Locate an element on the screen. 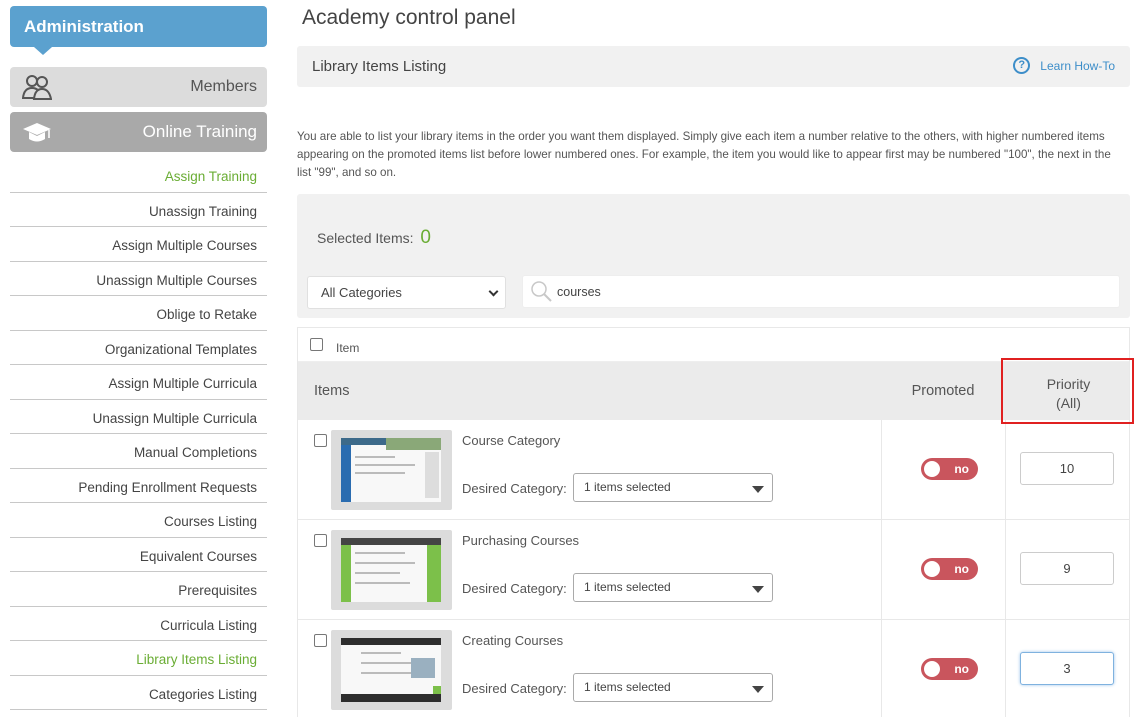 The image size is (1145, 717). row-title: Course Category is located at coordinates (511, 440).